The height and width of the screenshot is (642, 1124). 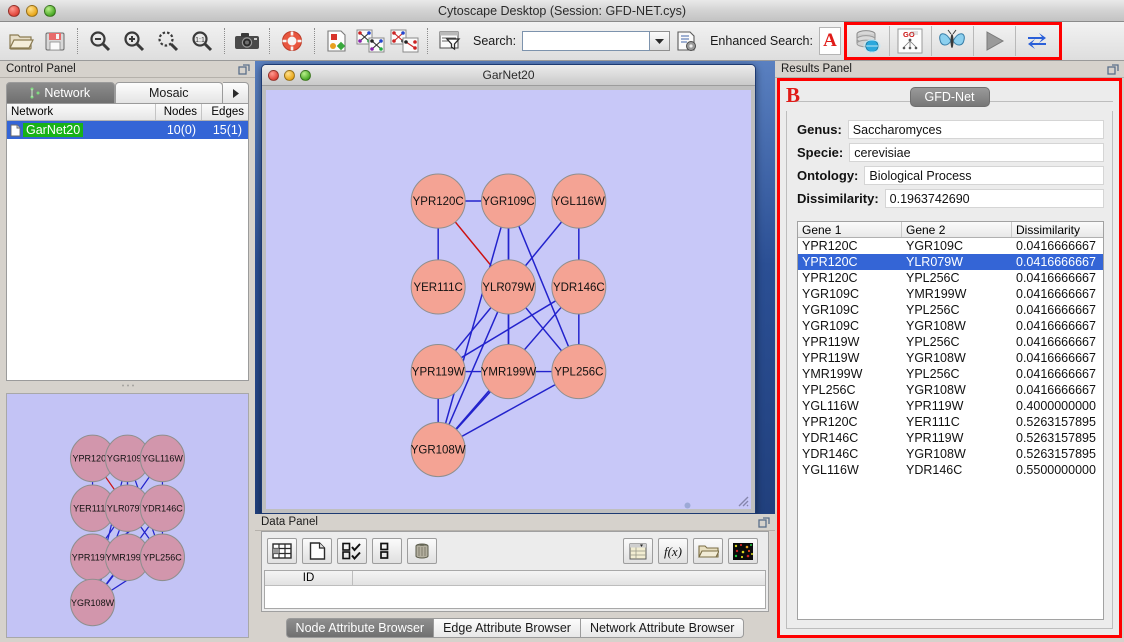 I want to click on play-icon, so click(x=995, y=41).